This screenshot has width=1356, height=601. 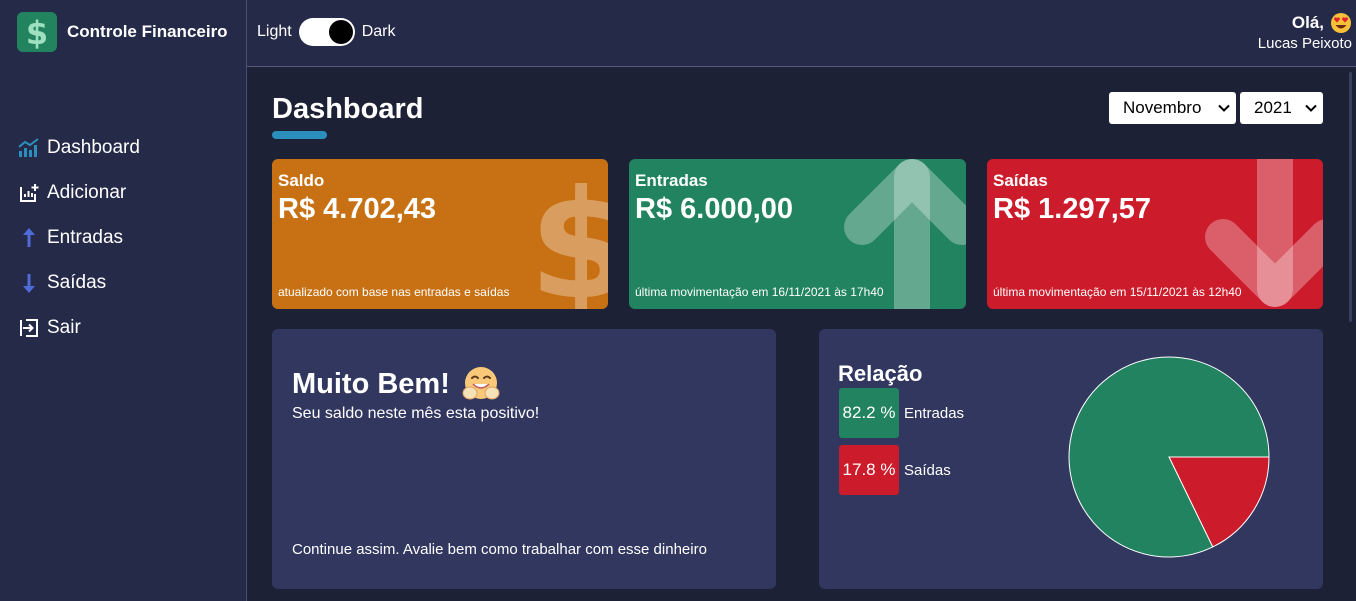 I want to click on year-select: 2021, so click(x=1281, y=108).